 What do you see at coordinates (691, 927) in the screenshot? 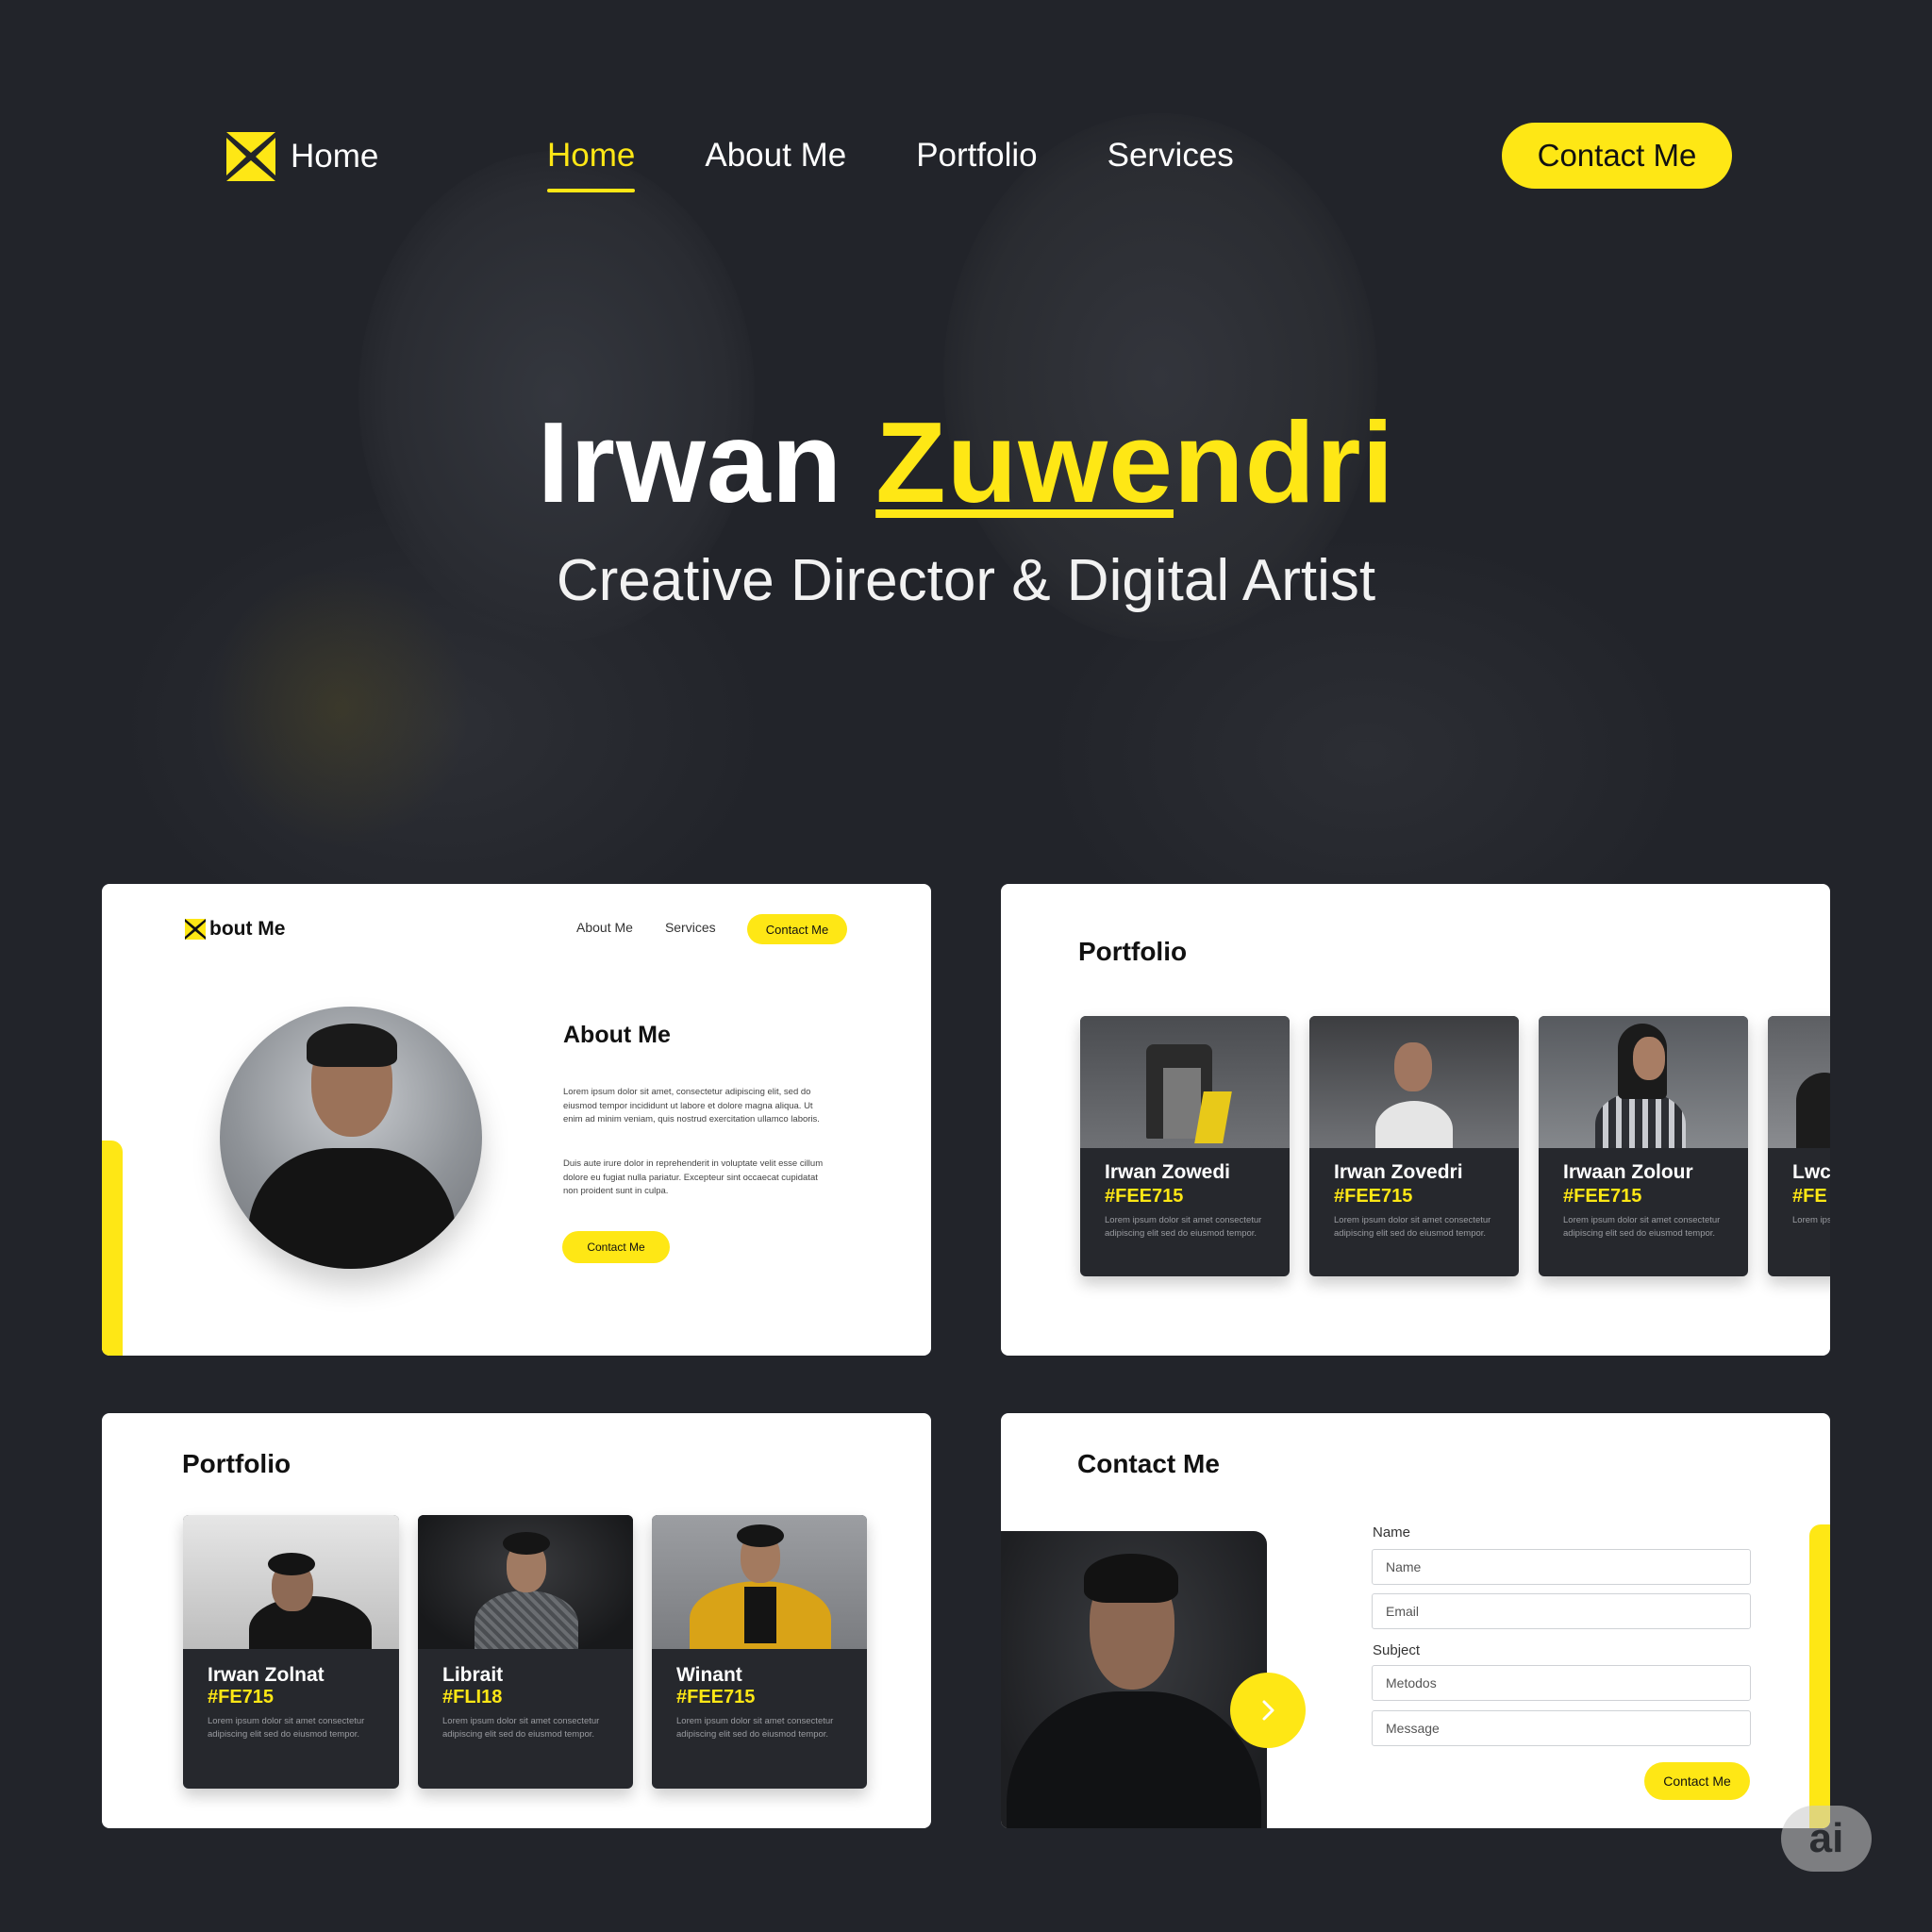
I see `mini-nav-services: Services` at bounding box center [691, 927].